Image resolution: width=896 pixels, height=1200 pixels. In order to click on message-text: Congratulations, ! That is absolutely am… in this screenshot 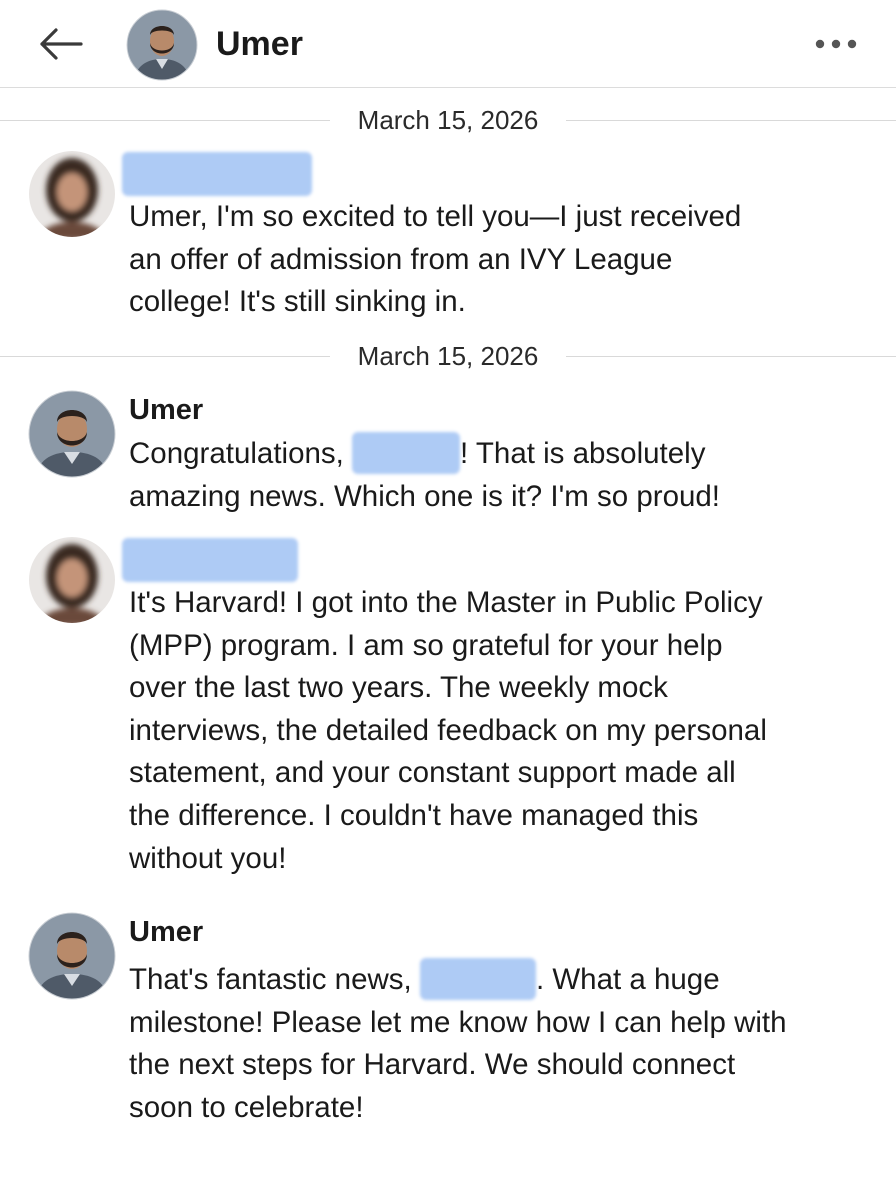, I will do `click(499, 475)`.